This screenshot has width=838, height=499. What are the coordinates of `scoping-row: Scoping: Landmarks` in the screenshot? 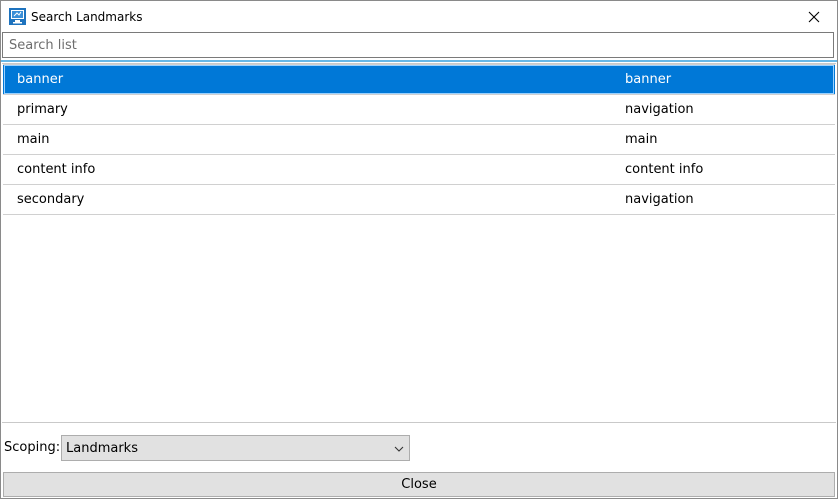 It's located at (419, 448).